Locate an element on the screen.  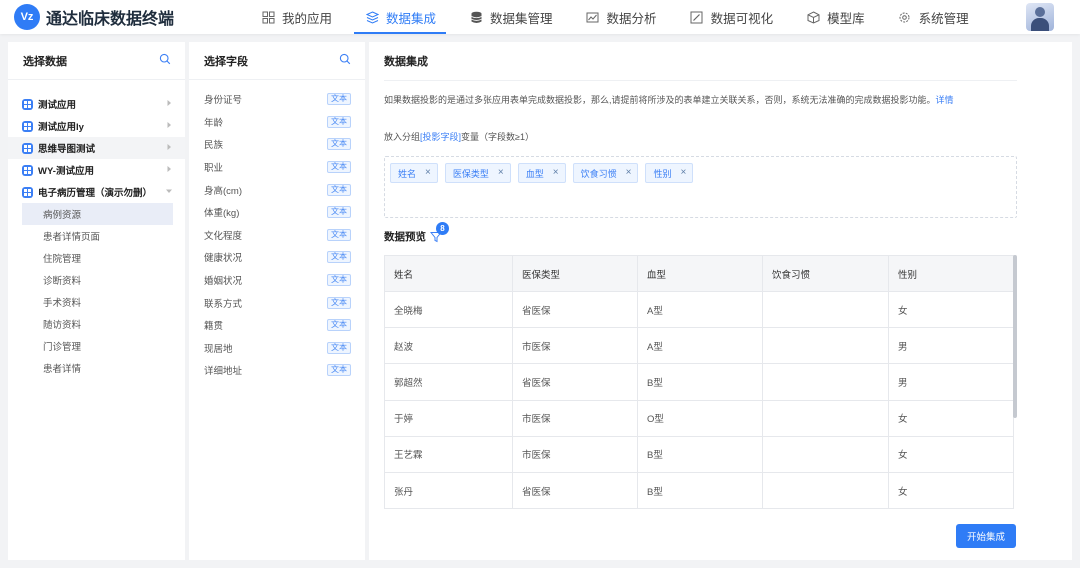
chart-image-icon is located at coordinates (593, 17).